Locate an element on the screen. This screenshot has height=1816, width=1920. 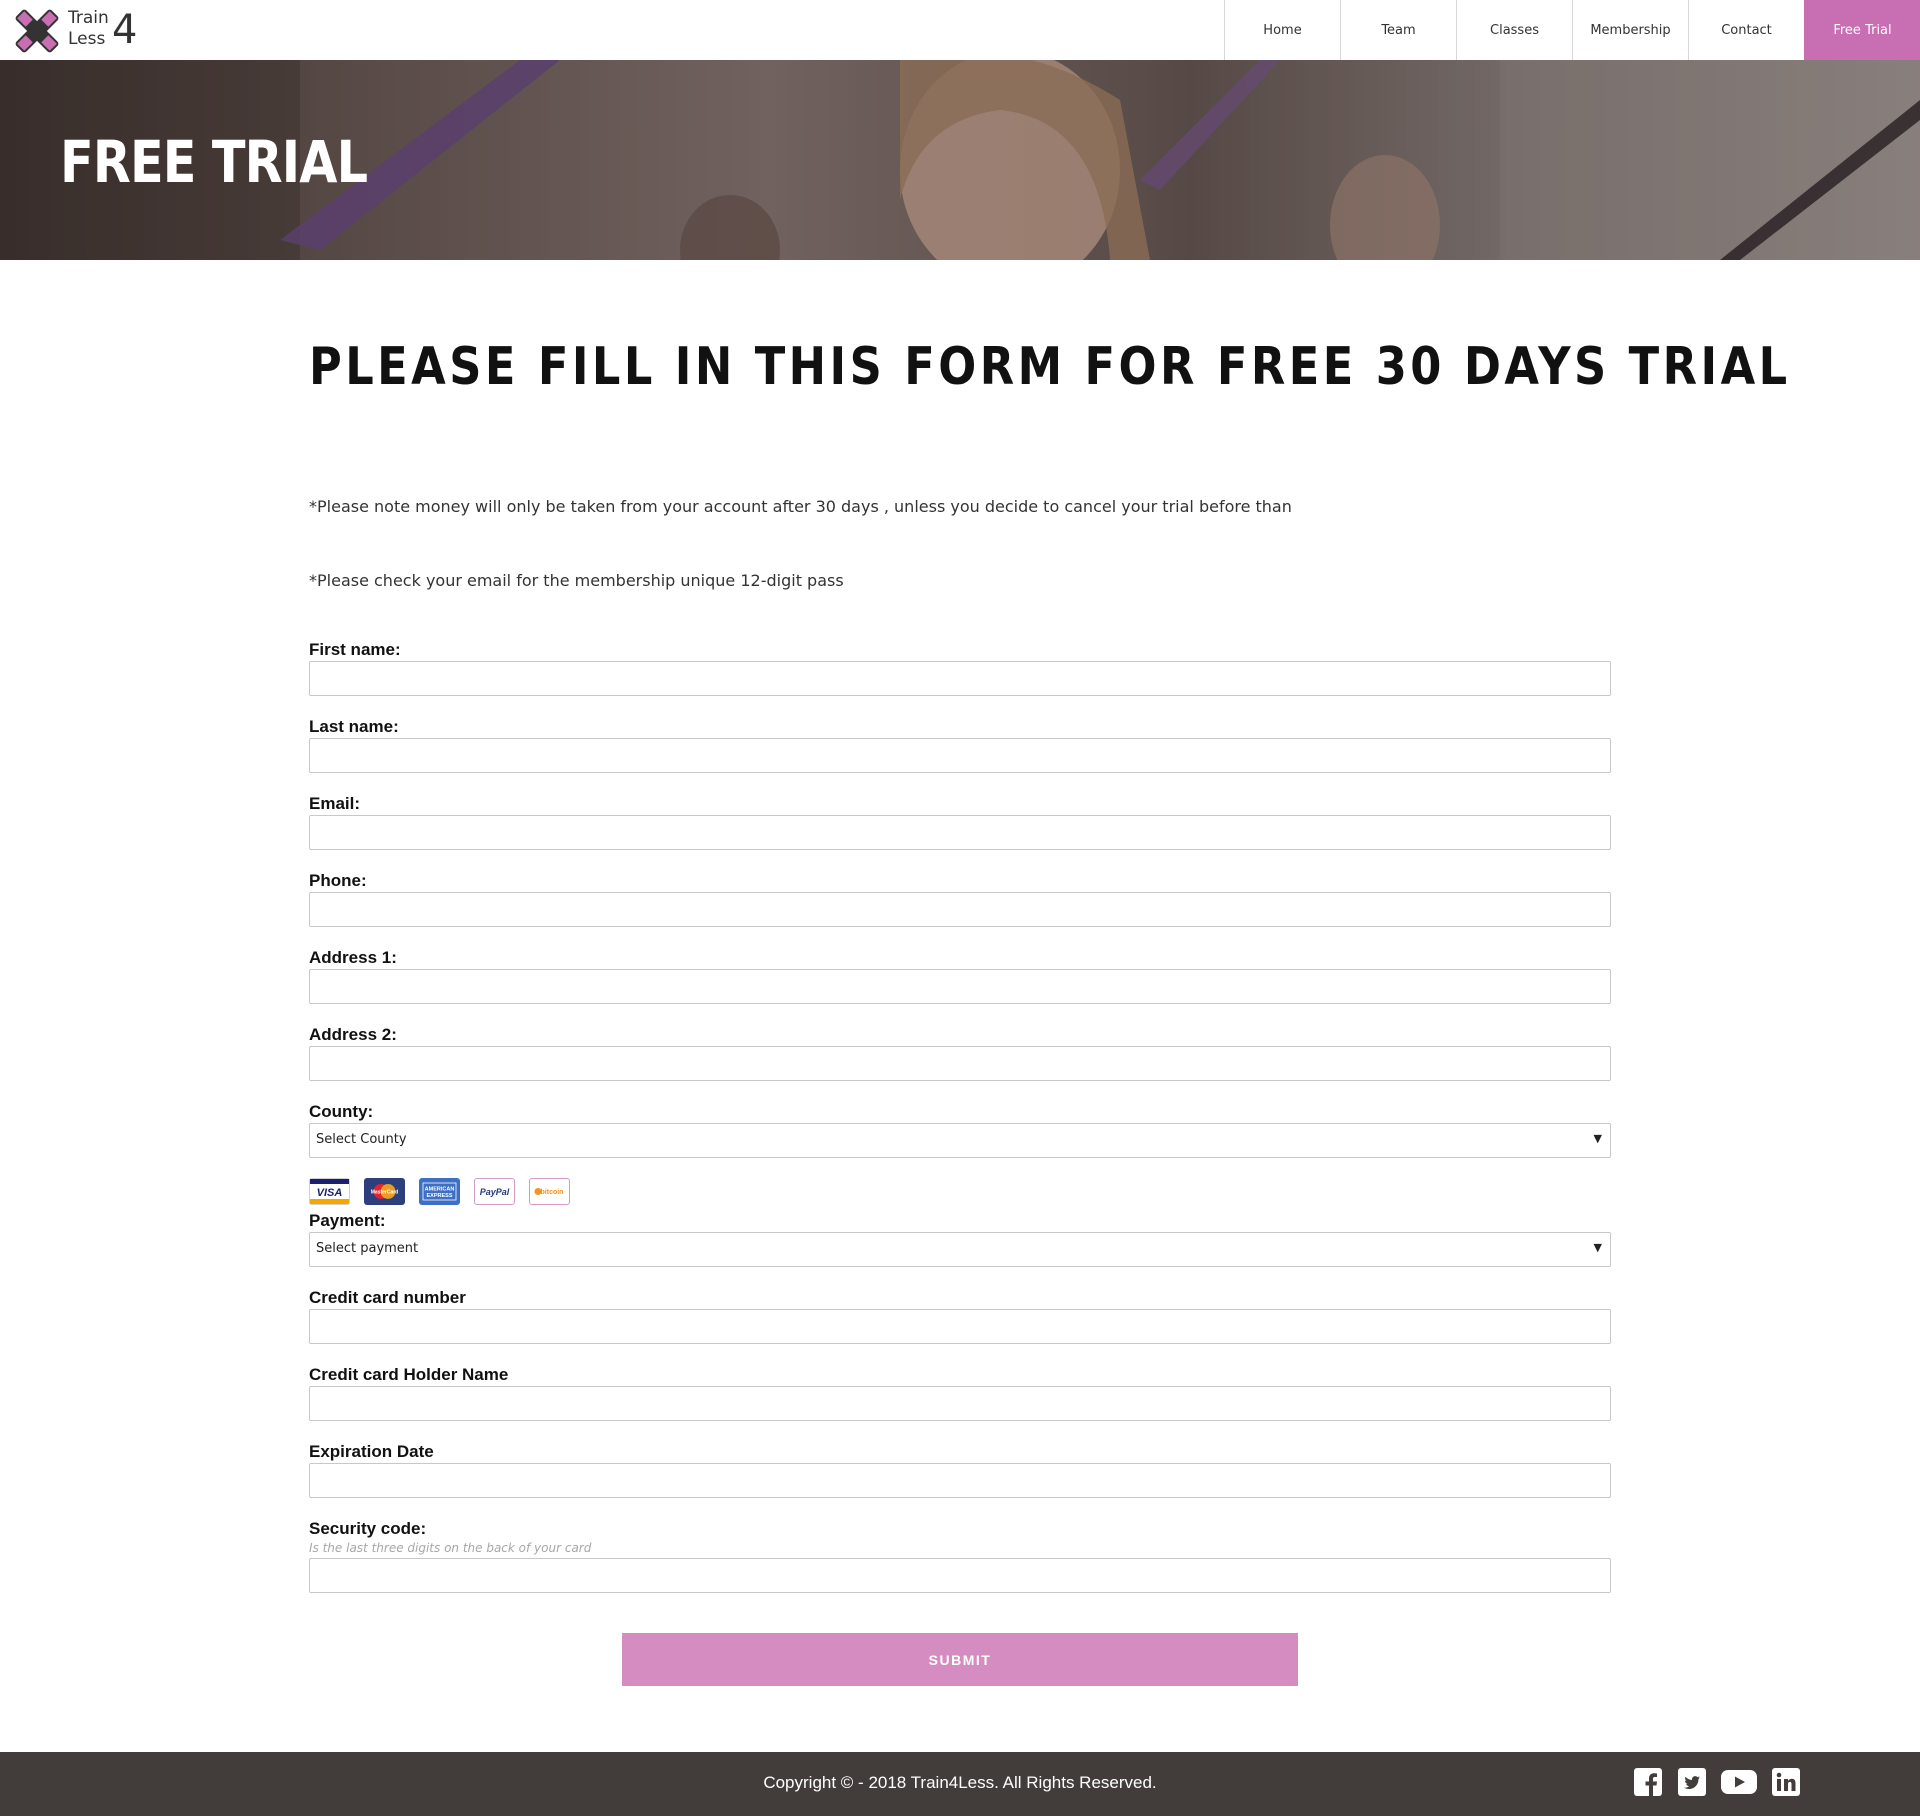
logo-word-train: Train is located at coordinates (88, 18).